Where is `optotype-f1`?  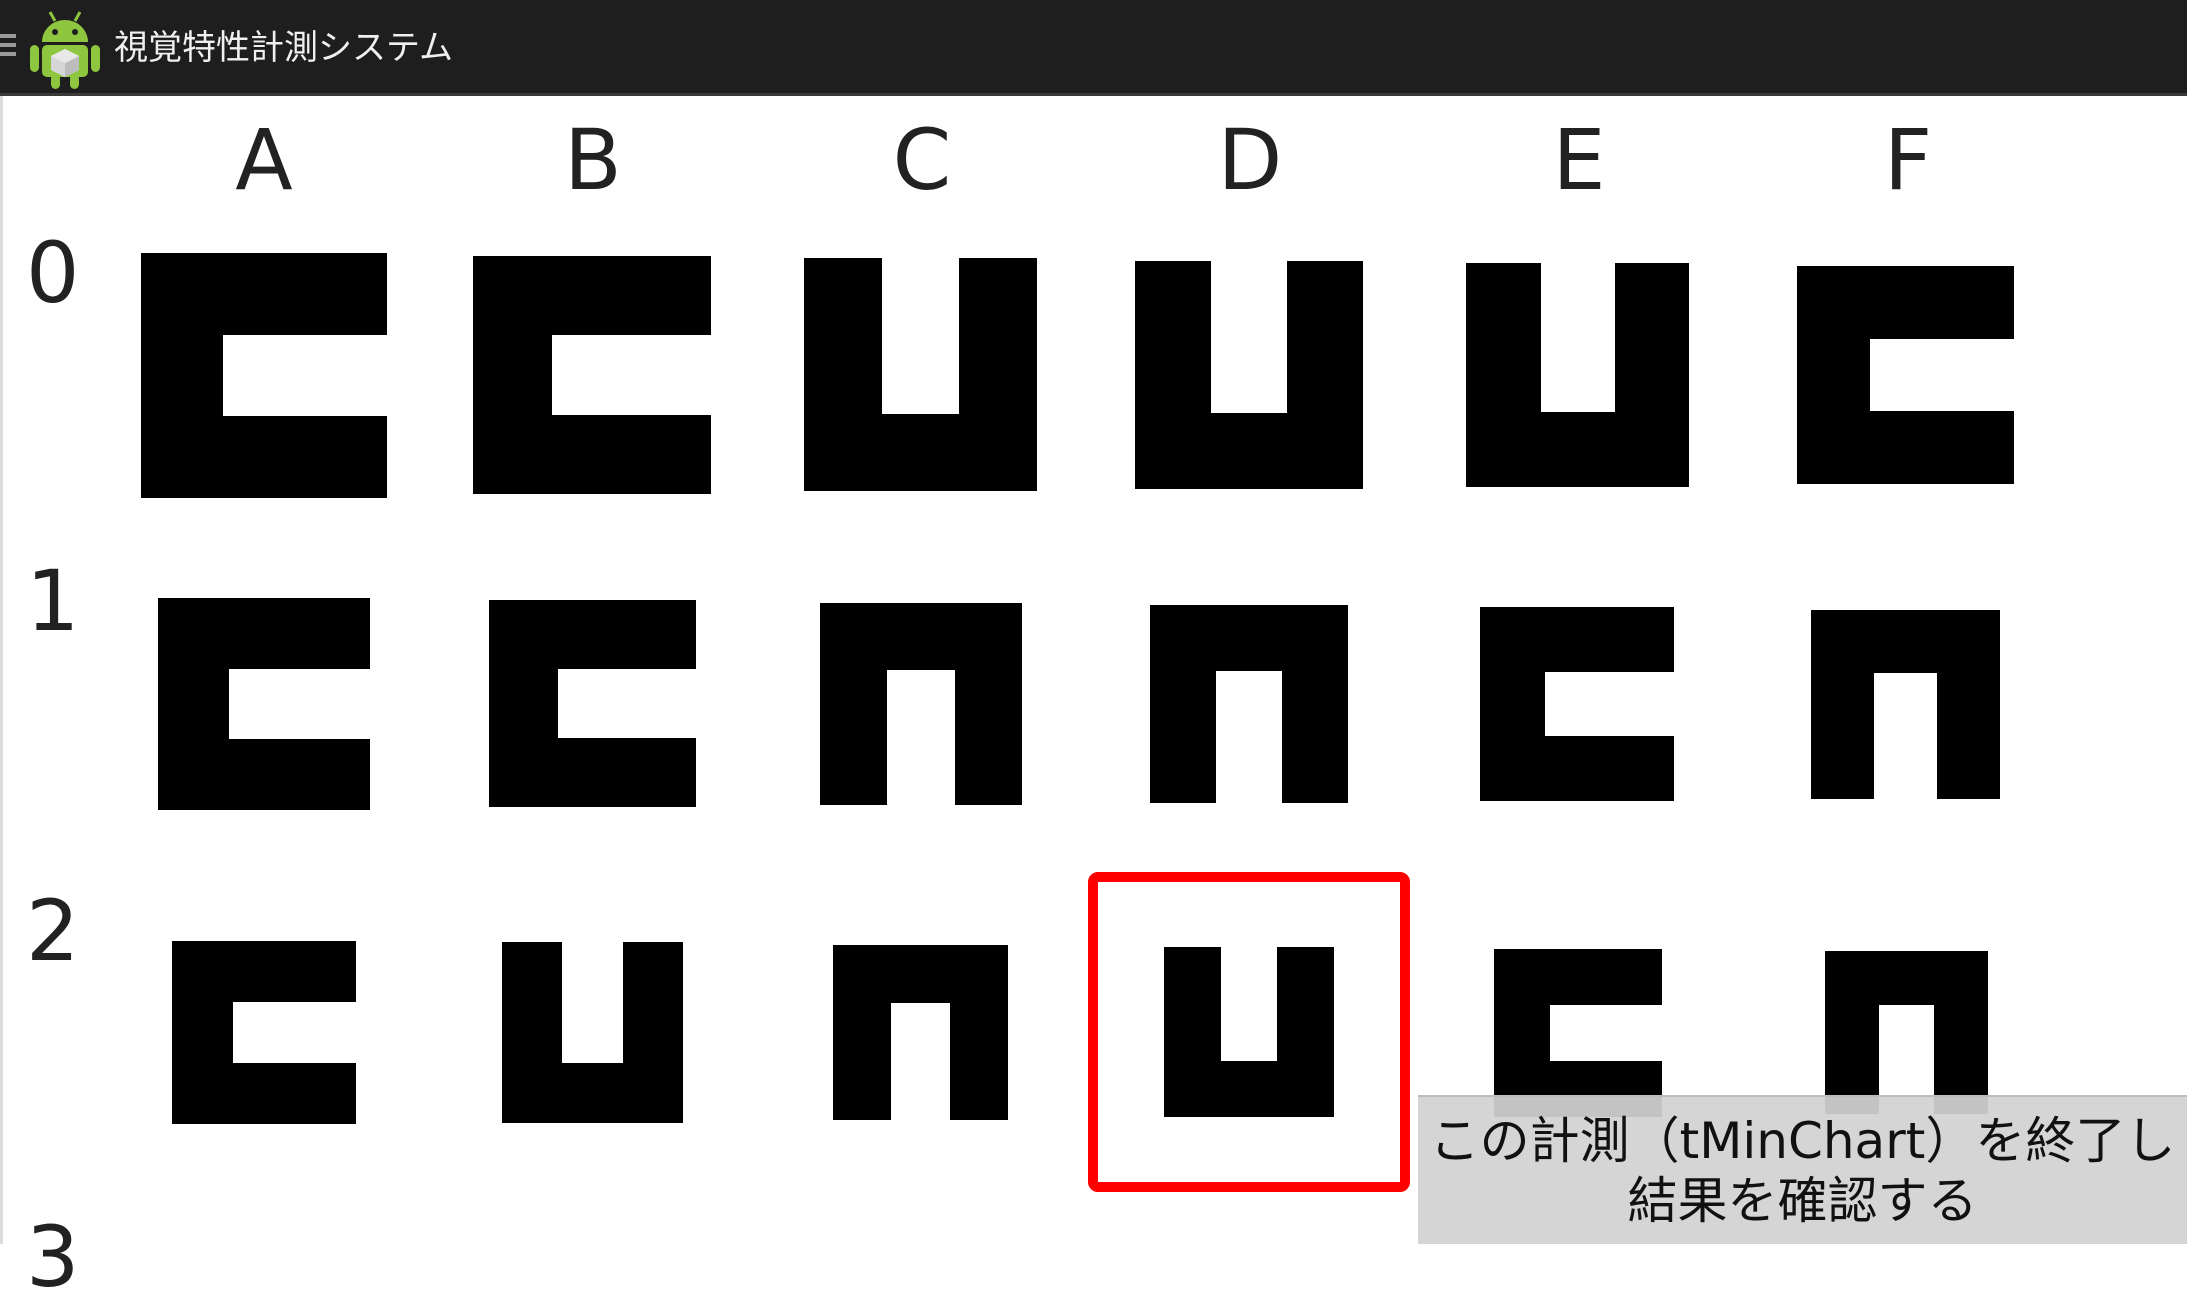
optotype-f1 is located at coordinates (1905, 704).